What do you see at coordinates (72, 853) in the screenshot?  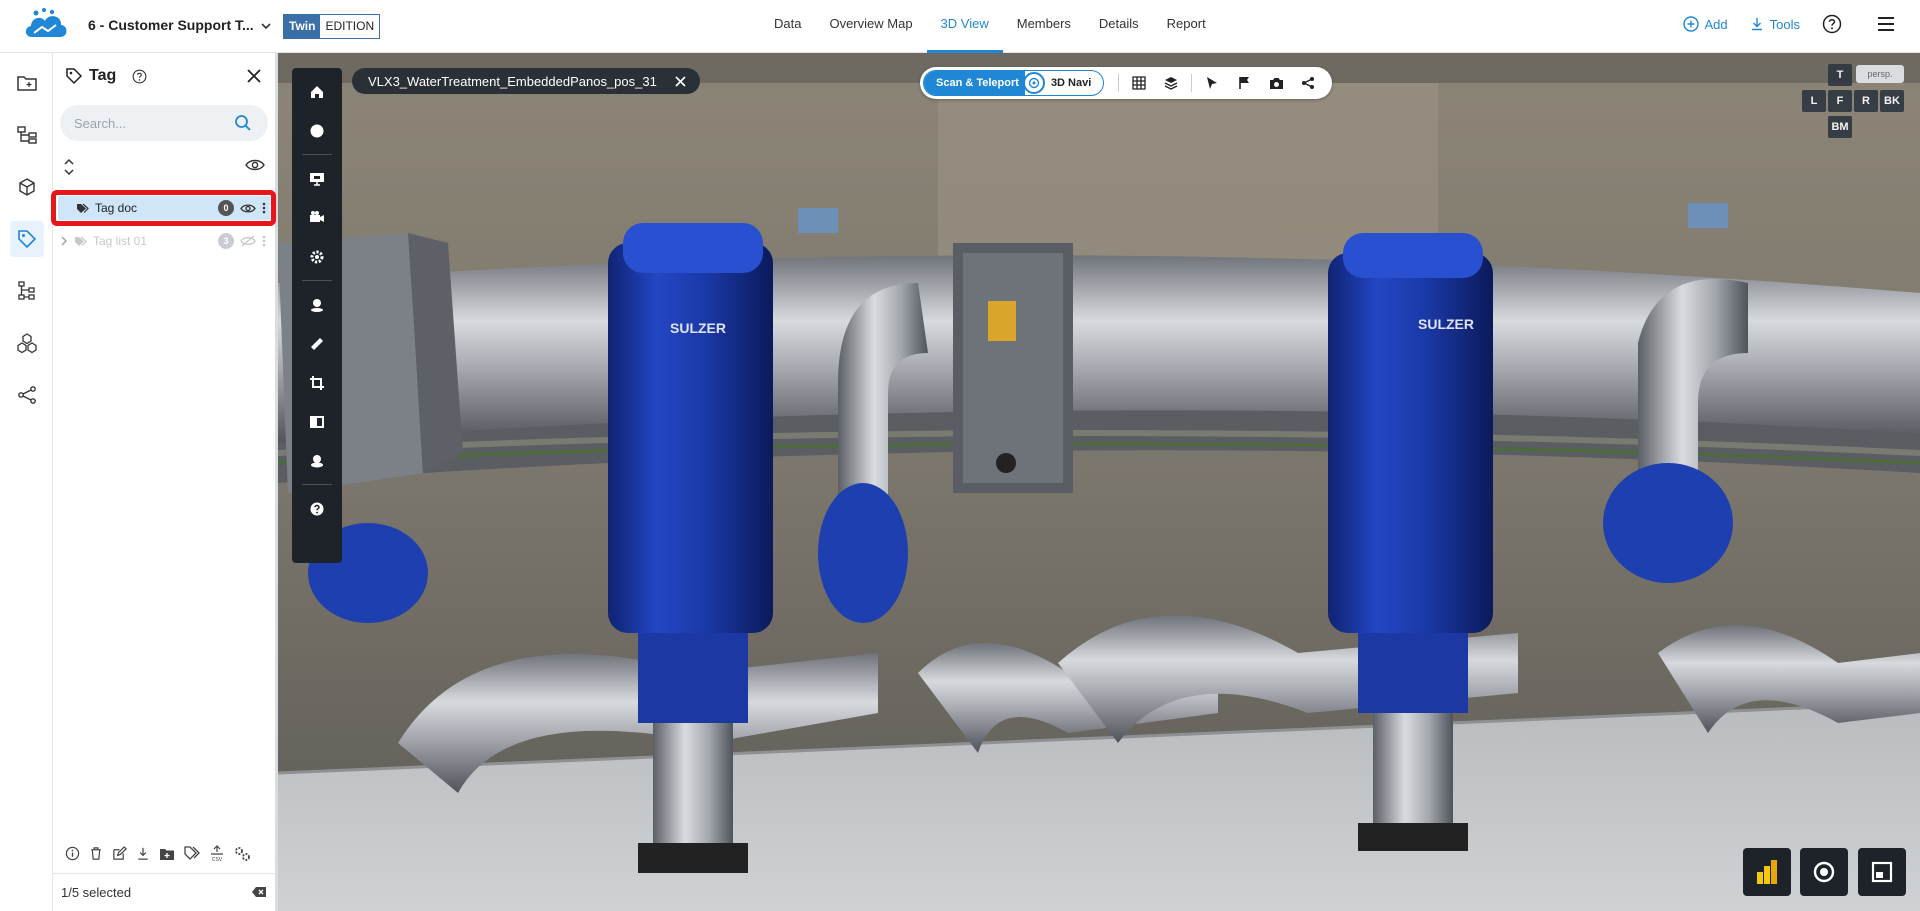 I see `info-icon` at bounding box center [72, 853].